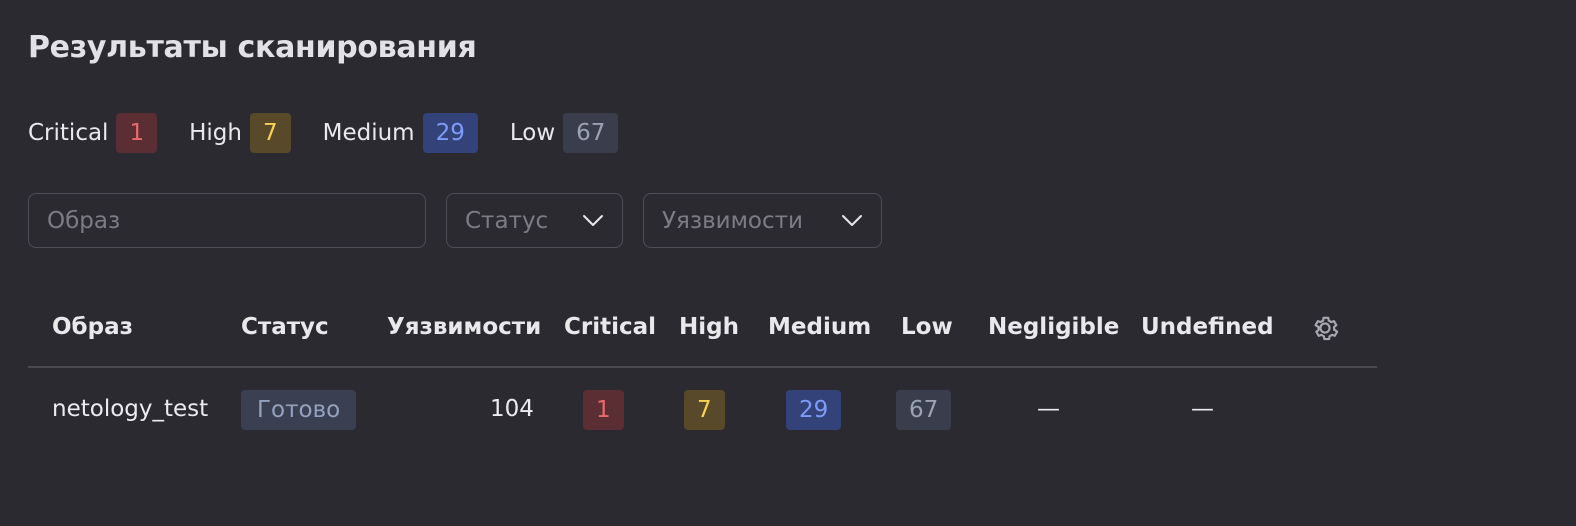 The height and width of the screenshot is (526, 1576). I want to click on page-title: Результаты сканирования, so click(252, 47).